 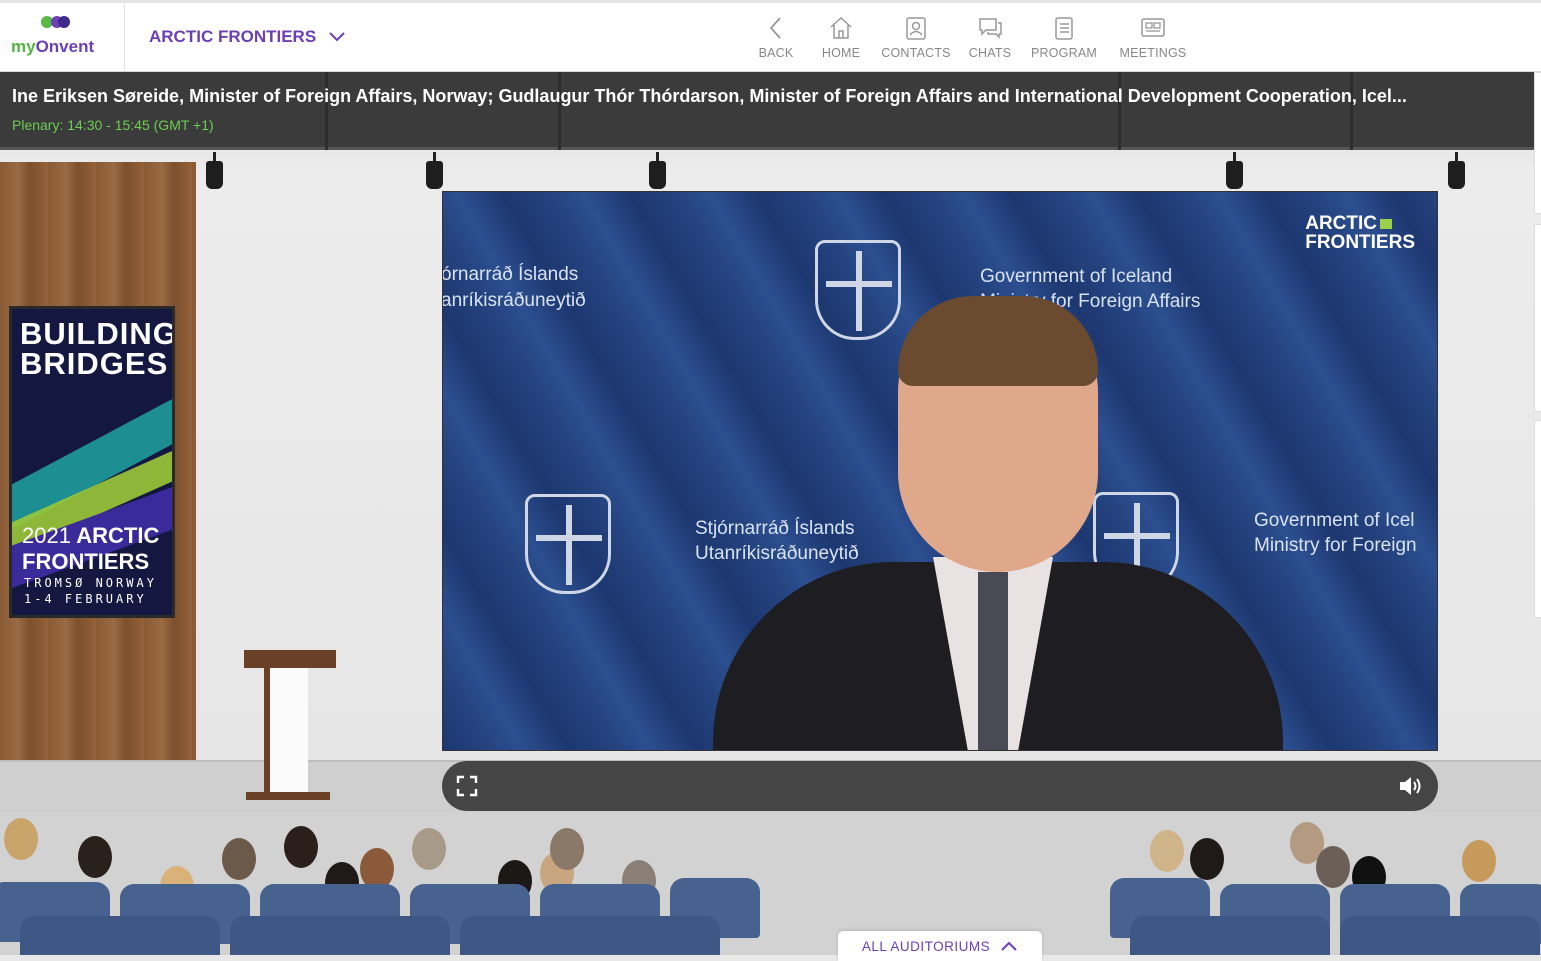 What do you see at coordinates (1411, 786) in the screenshot?
I see `volume-icon` at bounding box center [1411, 786].